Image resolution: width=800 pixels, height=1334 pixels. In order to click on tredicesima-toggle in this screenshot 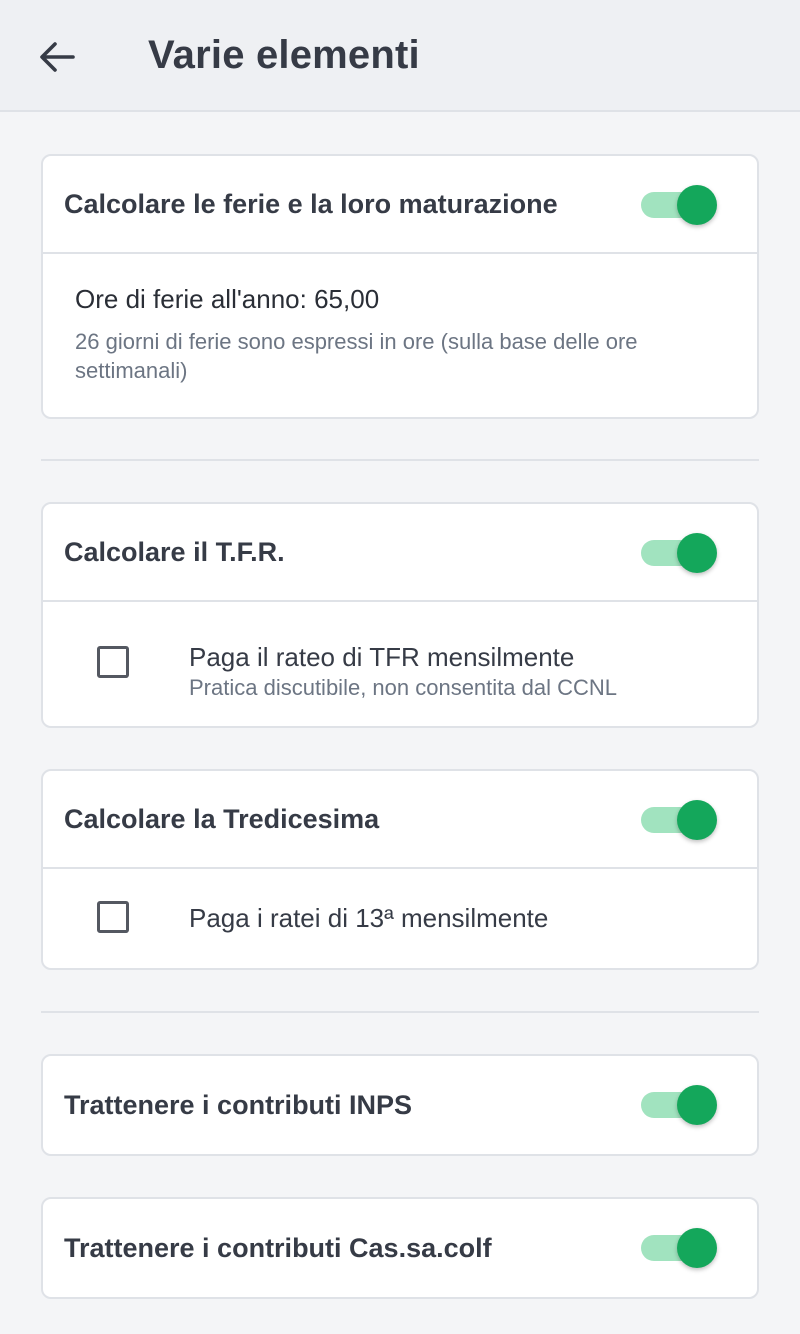, I will do `click(679, 820)`.